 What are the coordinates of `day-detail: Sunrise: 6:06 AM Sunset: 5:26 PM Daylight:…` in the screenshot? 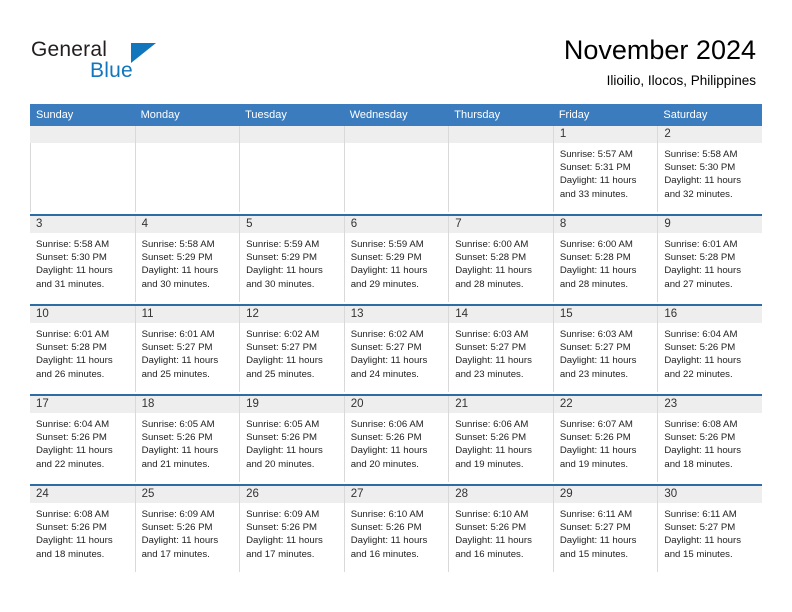 It's located at (396, 447).